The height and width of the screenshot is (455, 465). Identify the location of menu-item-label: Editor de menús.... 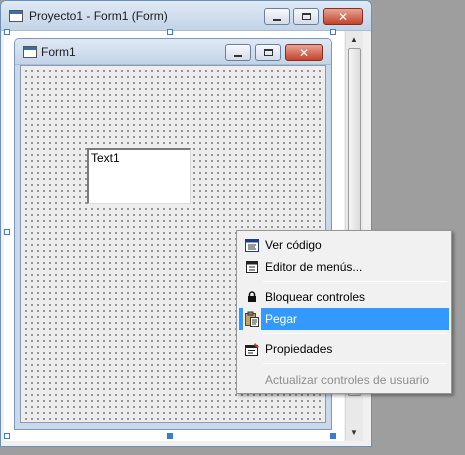
(314, 267).